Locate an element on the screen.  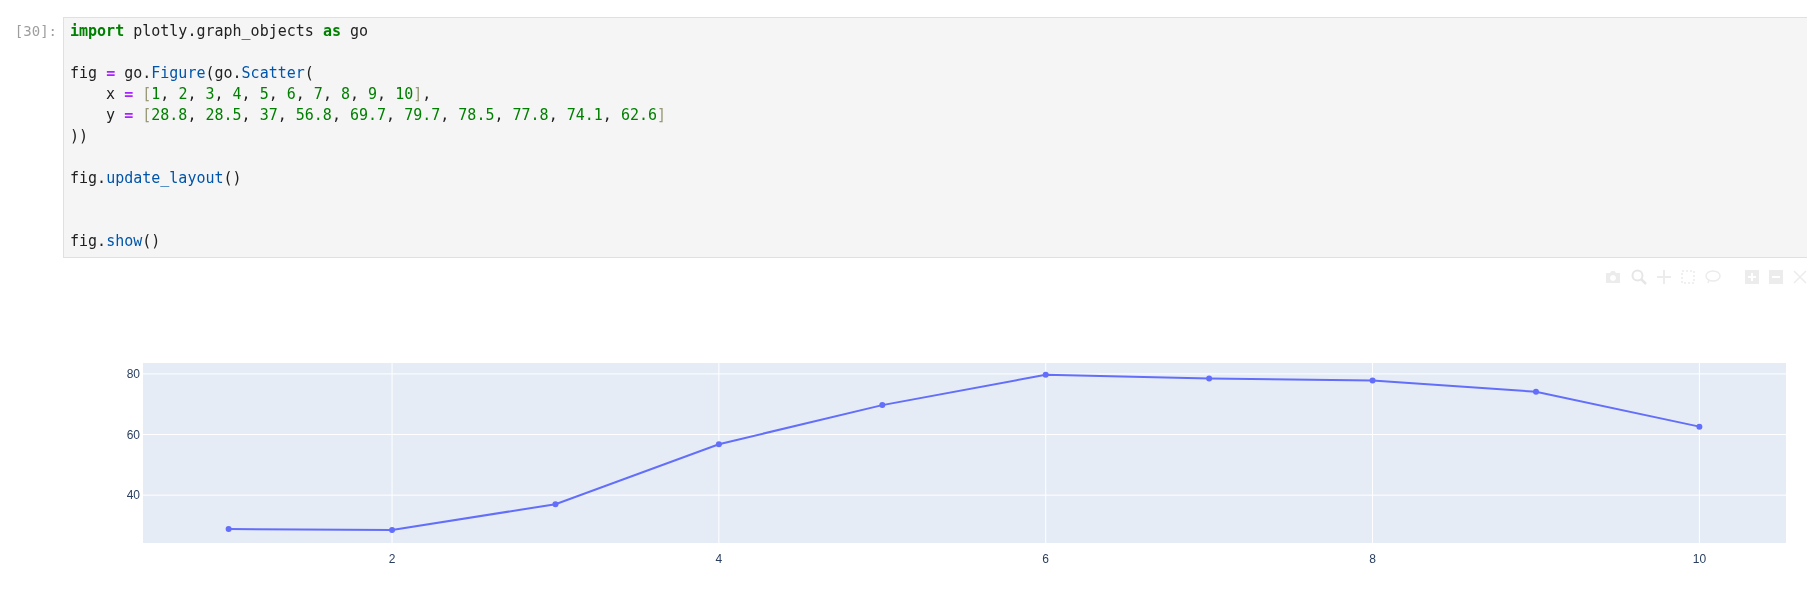
code-line: fig.show() is located at coordinates (116, 241).